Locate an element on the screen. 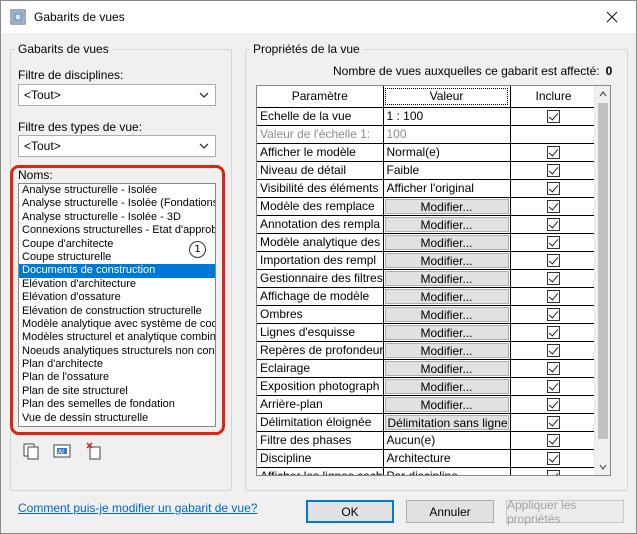  apply-properties-button: Appliquer les propriétés is located at coordinates (565, 512).